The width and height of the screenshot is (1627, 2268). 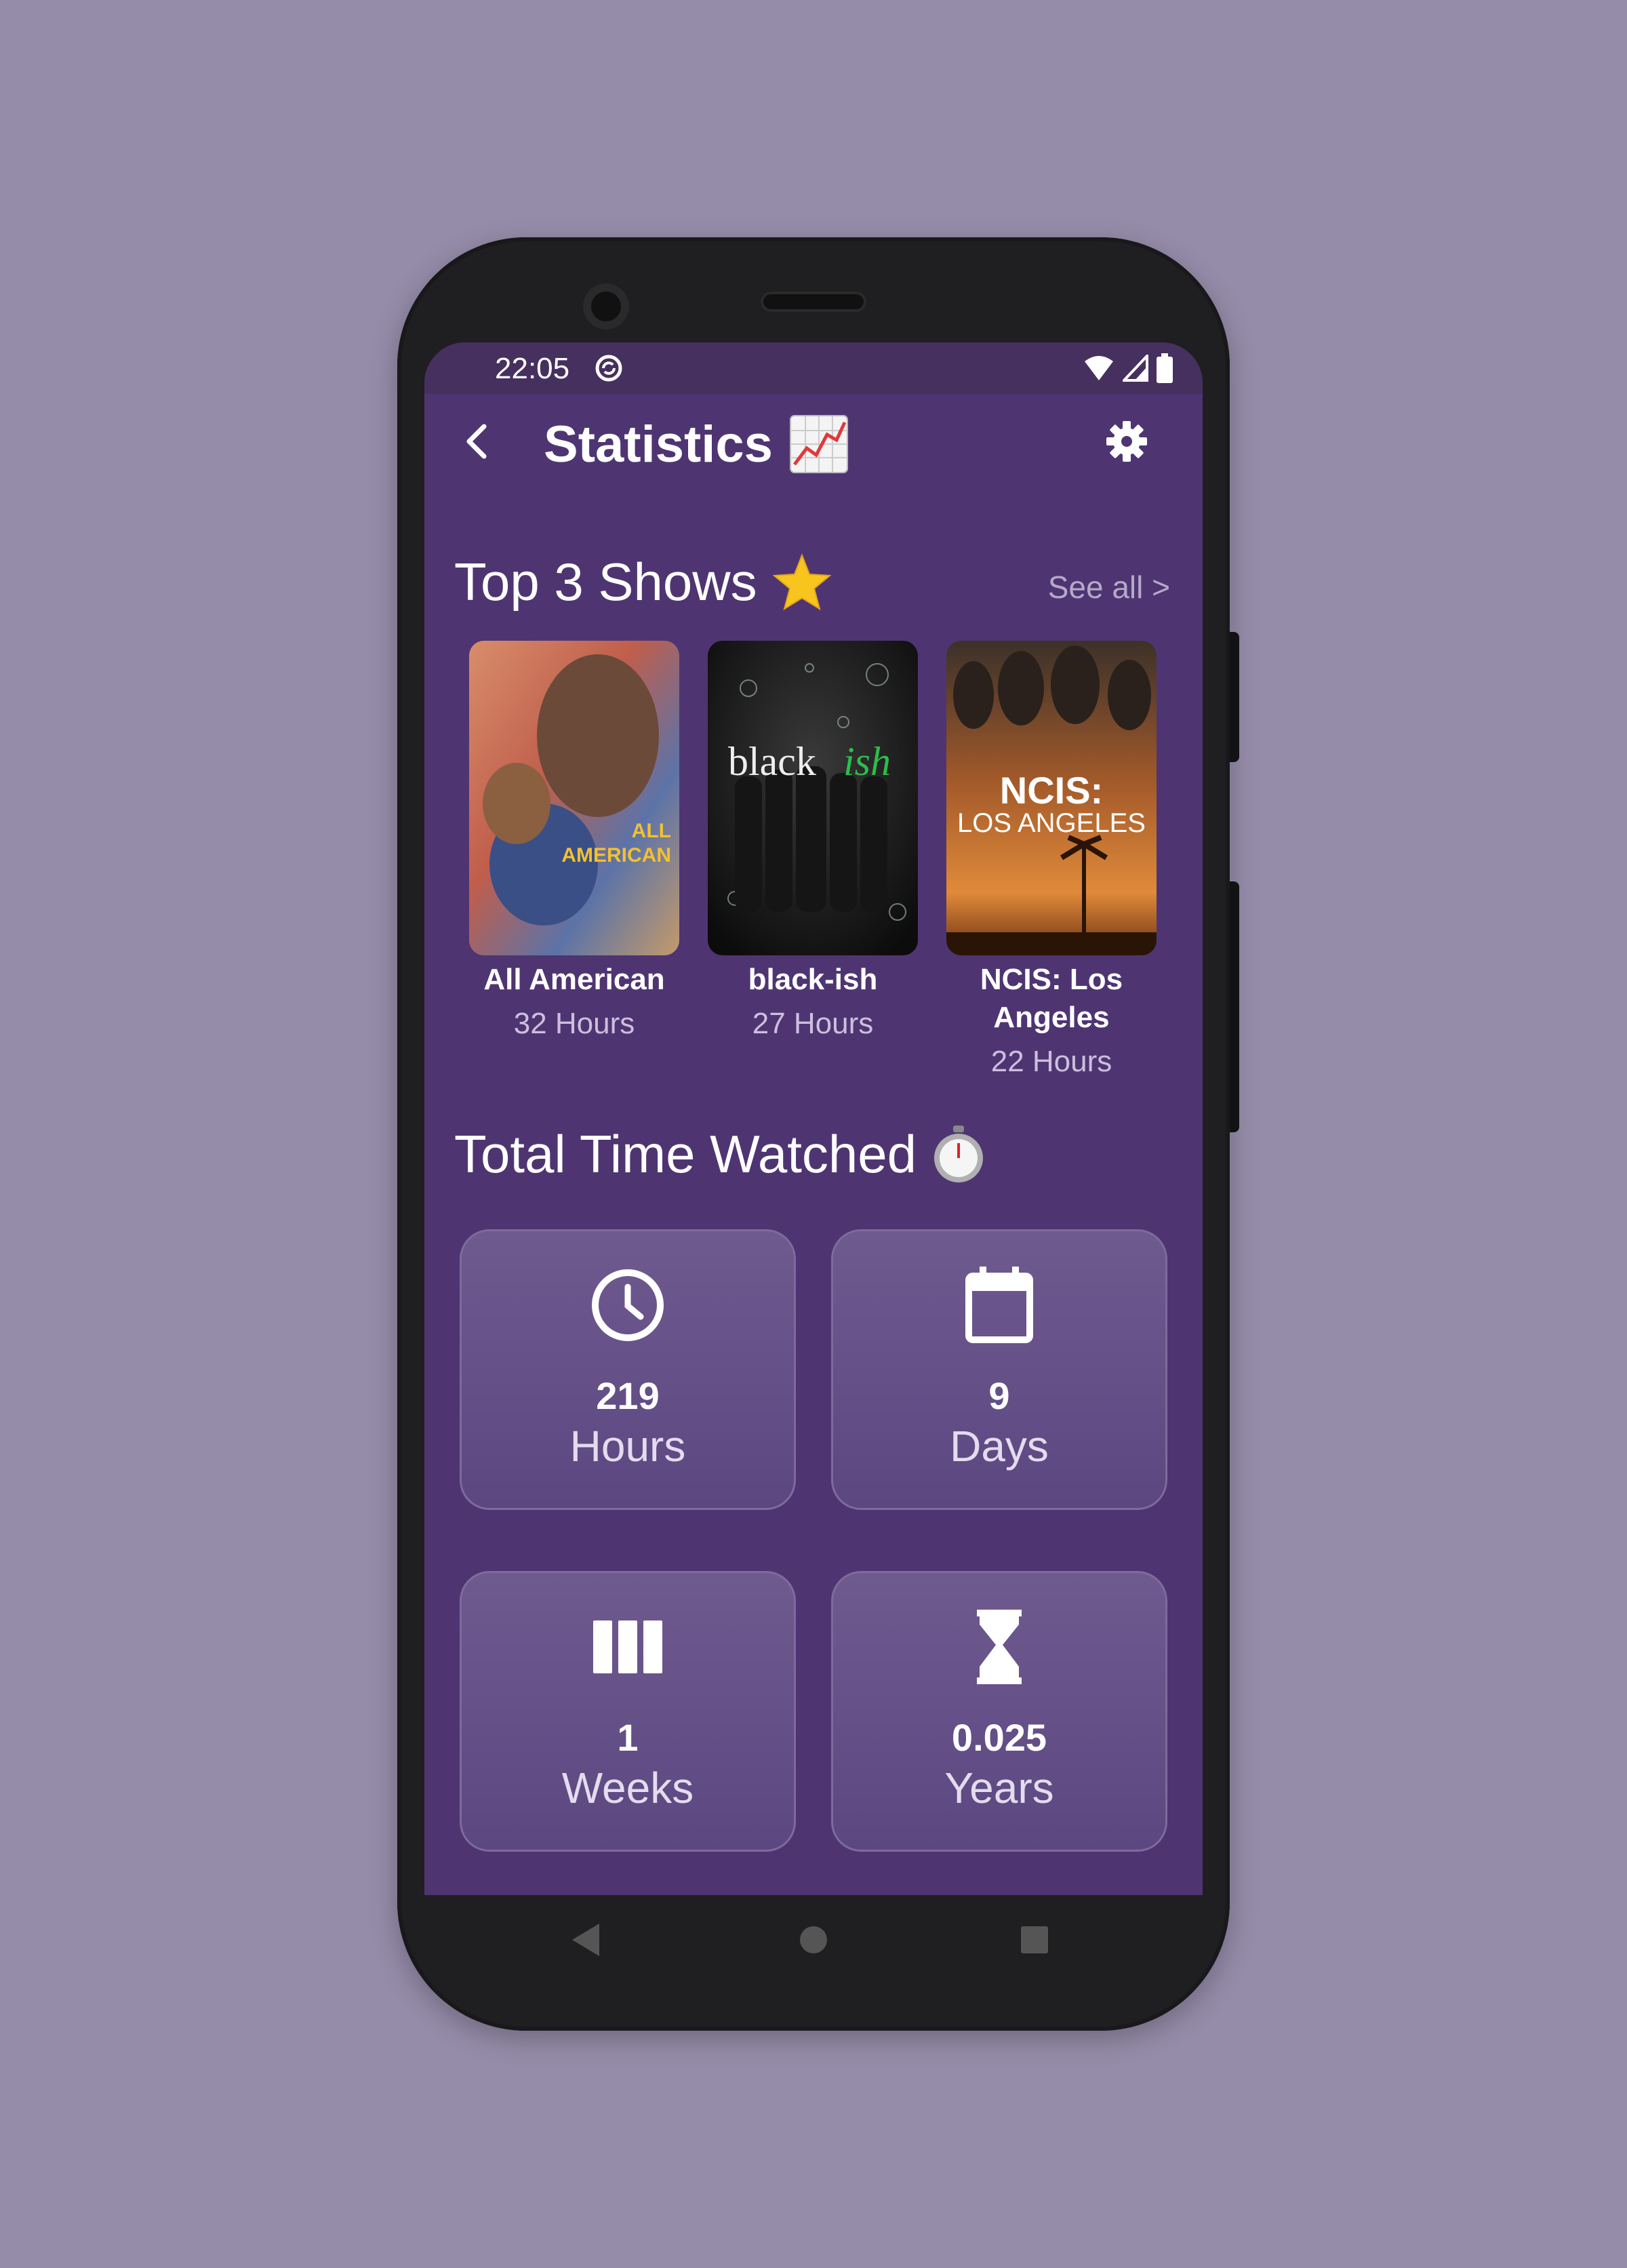 I want to click on hourglass-icon, so click(x=999, y=1647).